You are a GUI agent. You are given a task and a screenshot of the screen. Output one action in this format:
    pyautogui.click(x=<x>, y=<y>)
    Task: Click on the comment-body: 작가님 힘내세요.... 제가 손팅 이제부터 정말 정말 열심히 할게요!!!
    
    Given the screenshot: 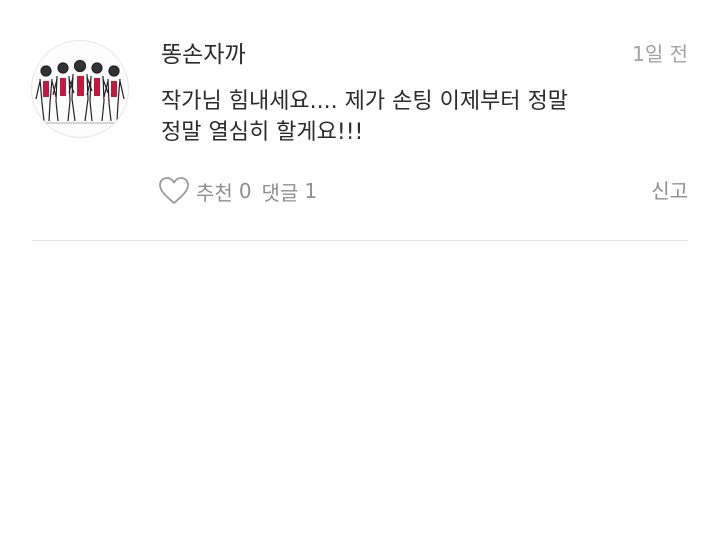 What is the action you would take?
    pyautogui.click(x=421, y=117)
    